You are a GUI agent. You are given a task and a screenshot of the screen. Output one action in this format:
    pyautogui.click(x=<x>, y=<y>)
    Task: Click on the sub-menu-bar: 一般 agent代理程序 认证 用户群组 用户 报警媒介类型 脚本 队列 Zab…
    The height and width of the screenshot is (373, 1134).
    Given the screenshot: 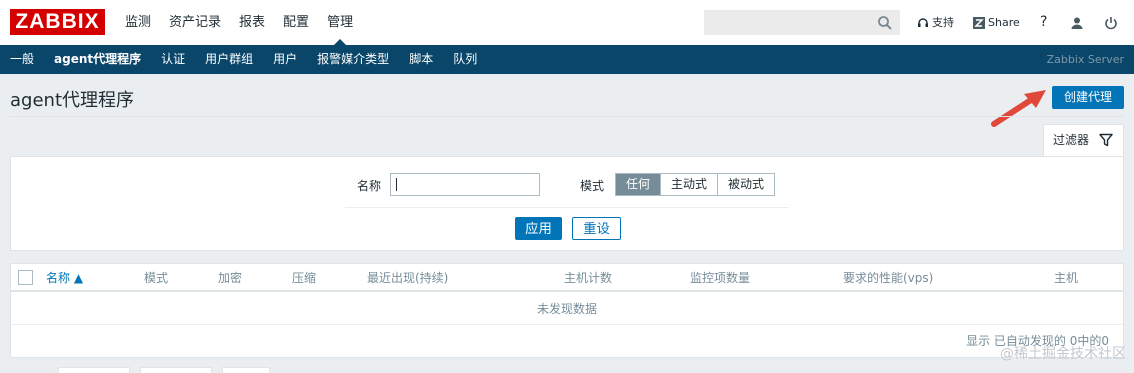 What is the action you would take?
    pyautogui.click(x=567, y=59)
    